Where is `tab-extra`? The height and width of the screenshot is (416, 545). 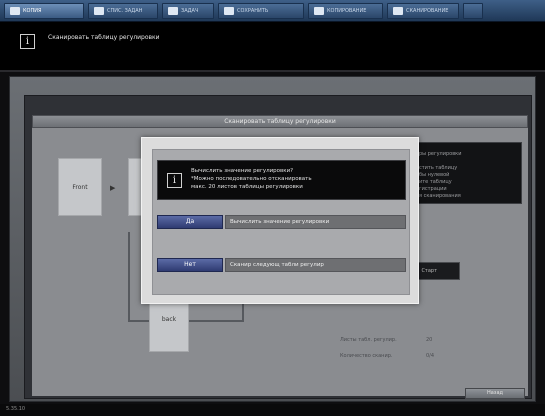 tab-extra is located at coordinates (473, 10).